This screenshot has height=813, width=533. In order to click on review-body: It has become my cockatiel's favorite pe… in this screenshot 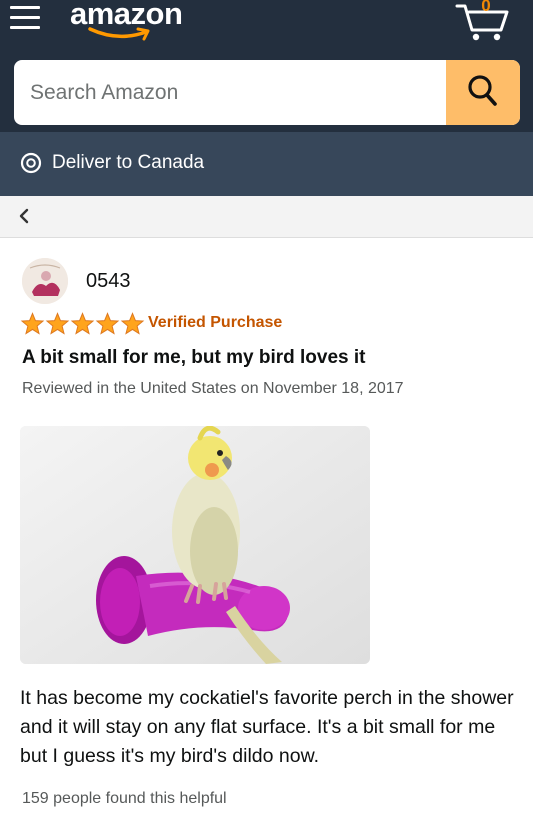, I will do `click(267, 727)`.